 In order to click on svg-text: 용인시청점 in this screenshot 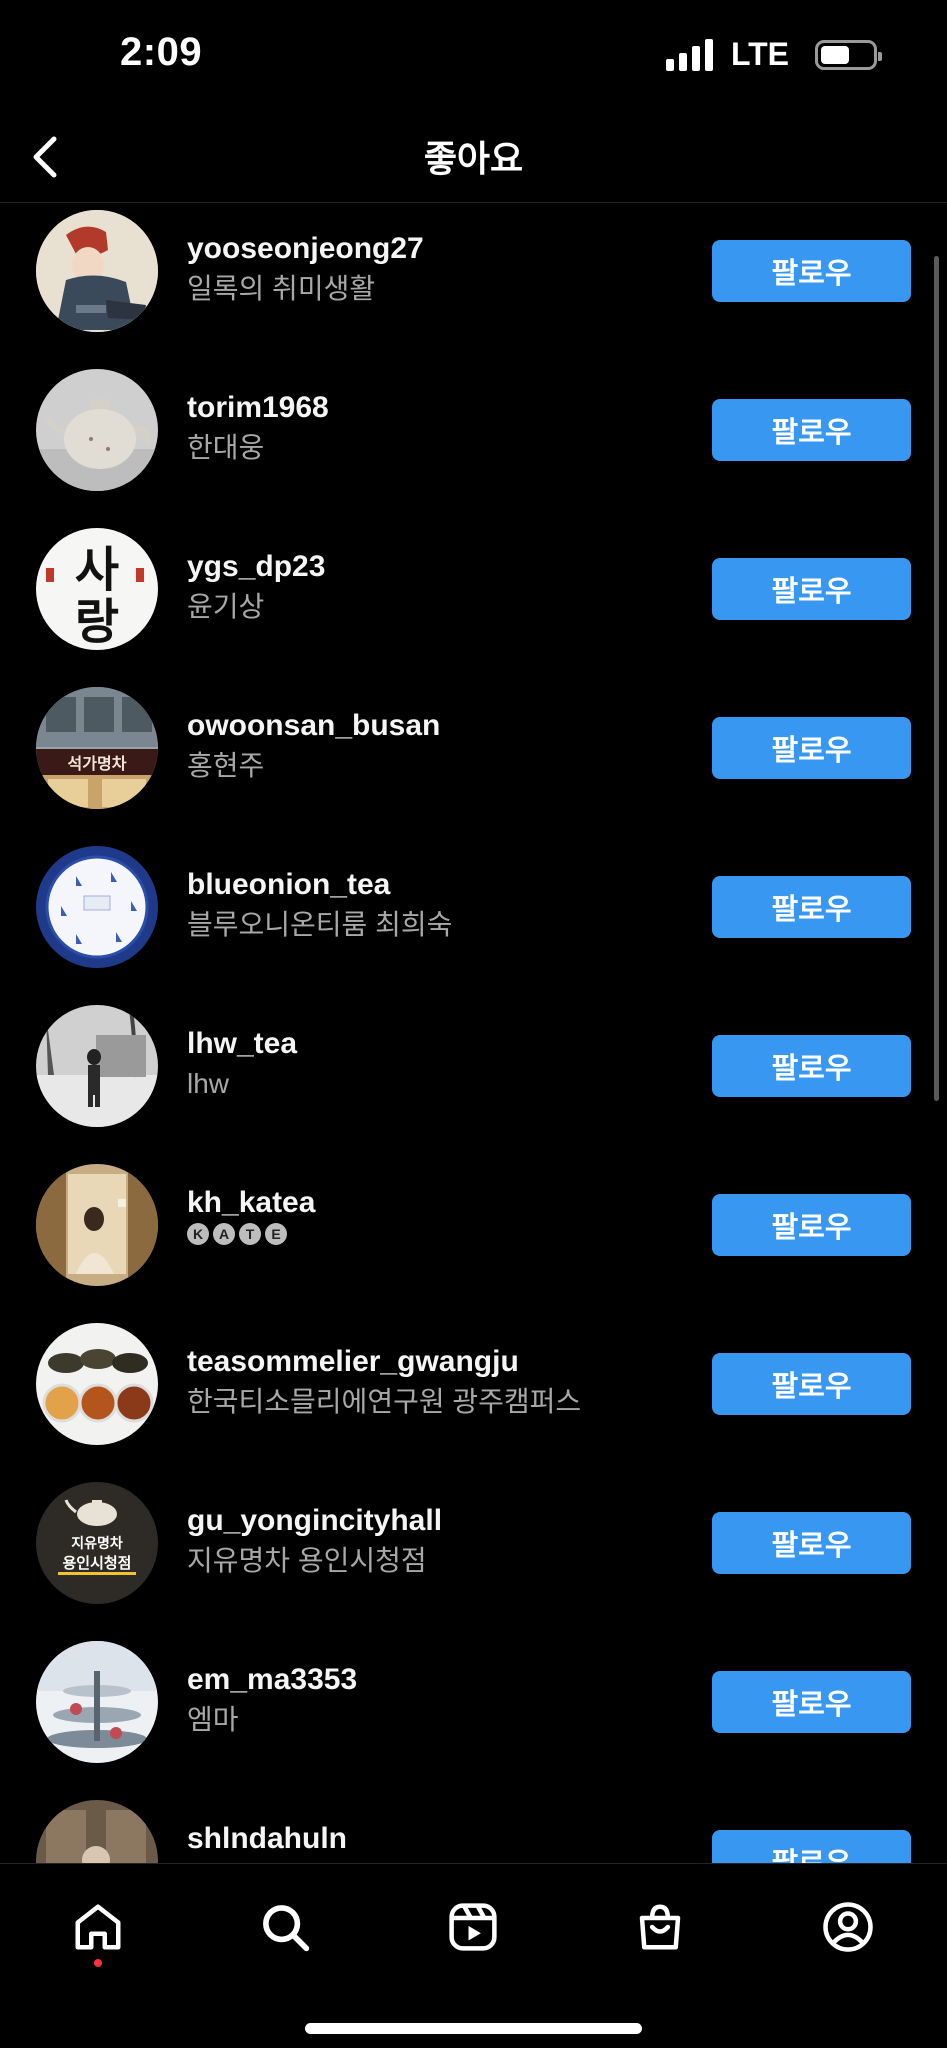, I will do `click(96, 1563)`.